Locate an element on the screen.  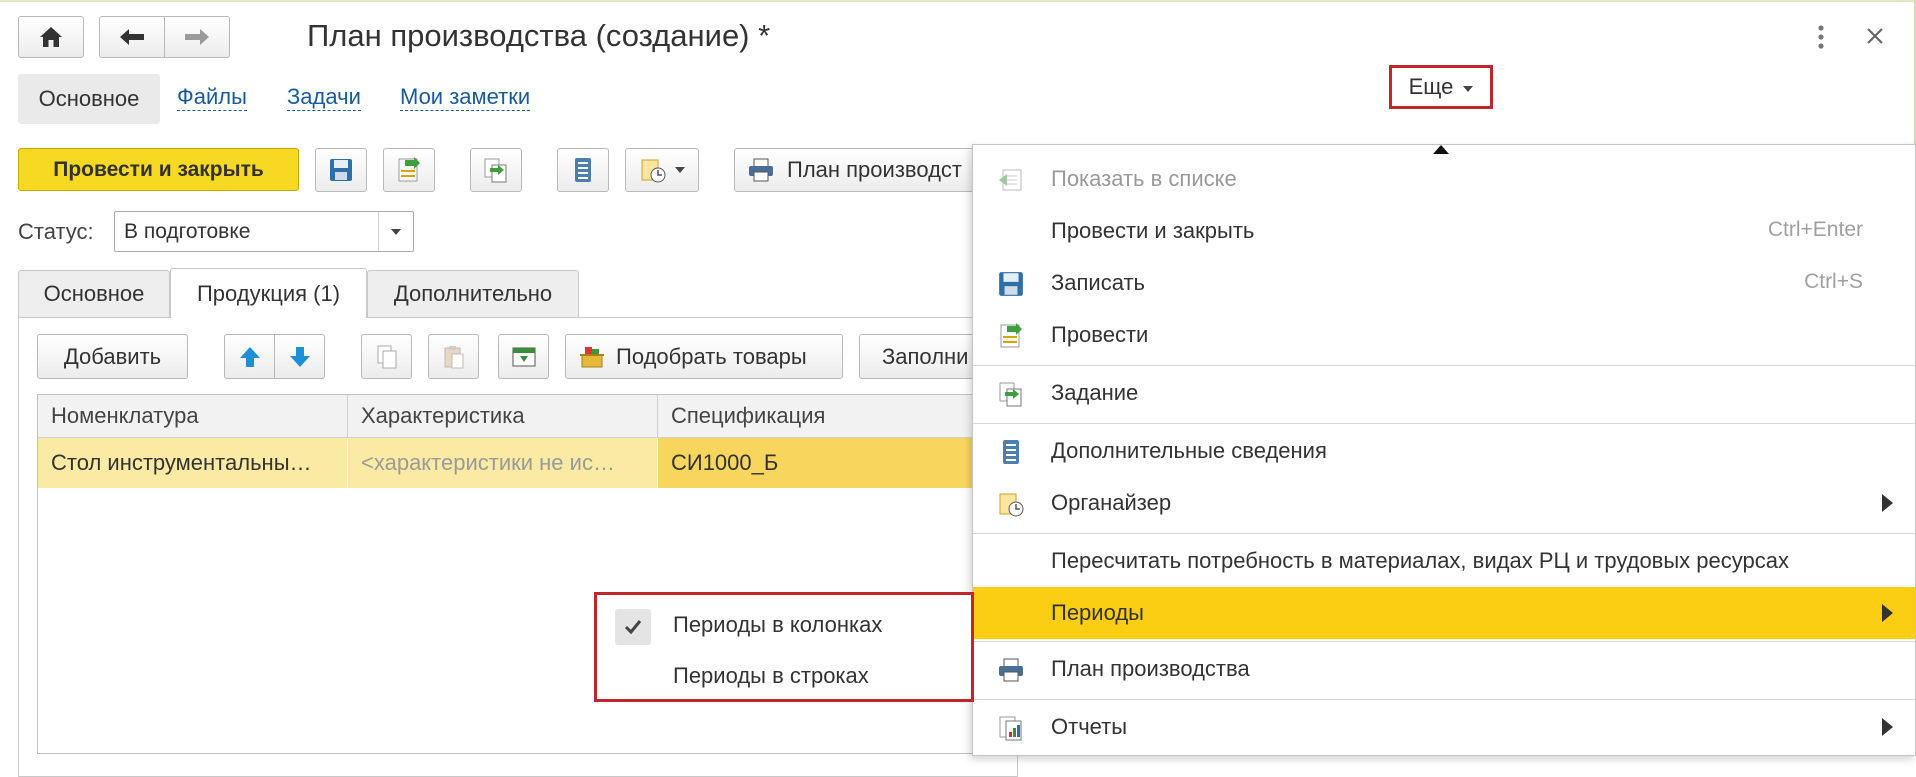
nav-tab-files: Файлы is located at coordinates (212, 97).